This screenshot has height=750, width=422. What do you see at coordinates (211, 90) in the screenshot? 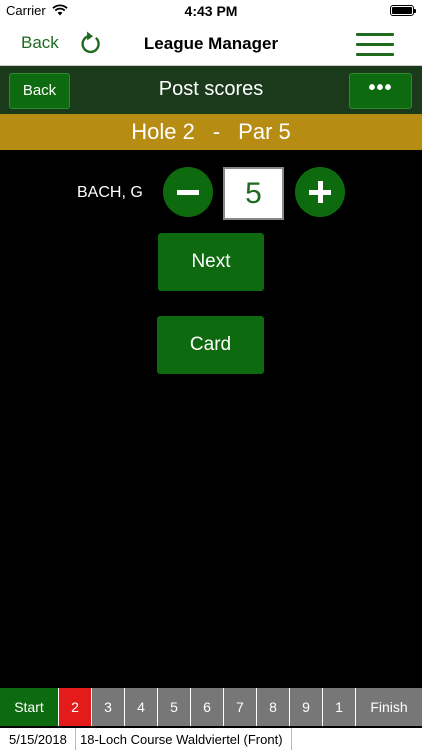
I see `page-header: Back Post scores •••` at bounding box center [211, 90].